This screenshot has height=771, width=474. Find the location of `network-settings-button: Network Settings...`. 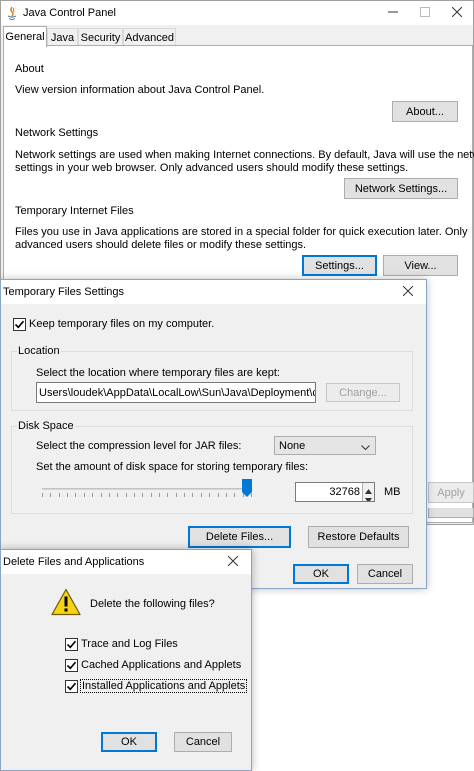

network-settings-button: Network Settings... is located at coordinates (401, 188).